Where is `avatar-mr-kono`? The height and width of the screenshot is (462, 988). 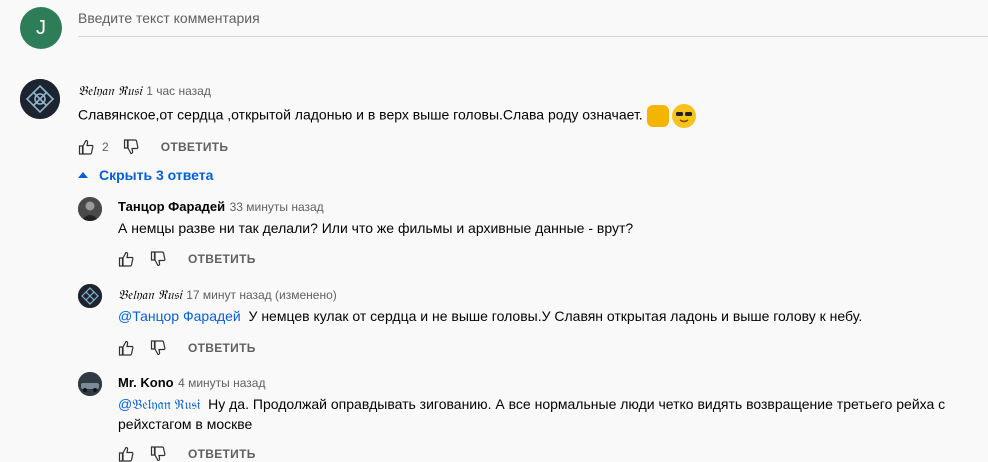 avatar-mr-kono is located at coordinates (90, 384).